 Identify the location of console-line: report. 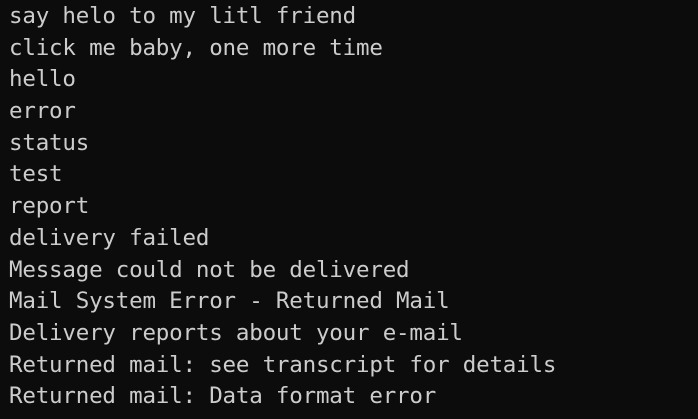
(49, 206).